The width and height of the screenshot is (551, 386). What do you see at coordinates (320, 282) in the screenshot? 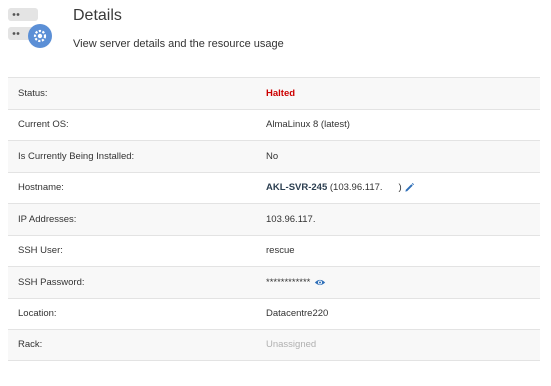
I see `eye-icon` at bounding box center [320, 282].